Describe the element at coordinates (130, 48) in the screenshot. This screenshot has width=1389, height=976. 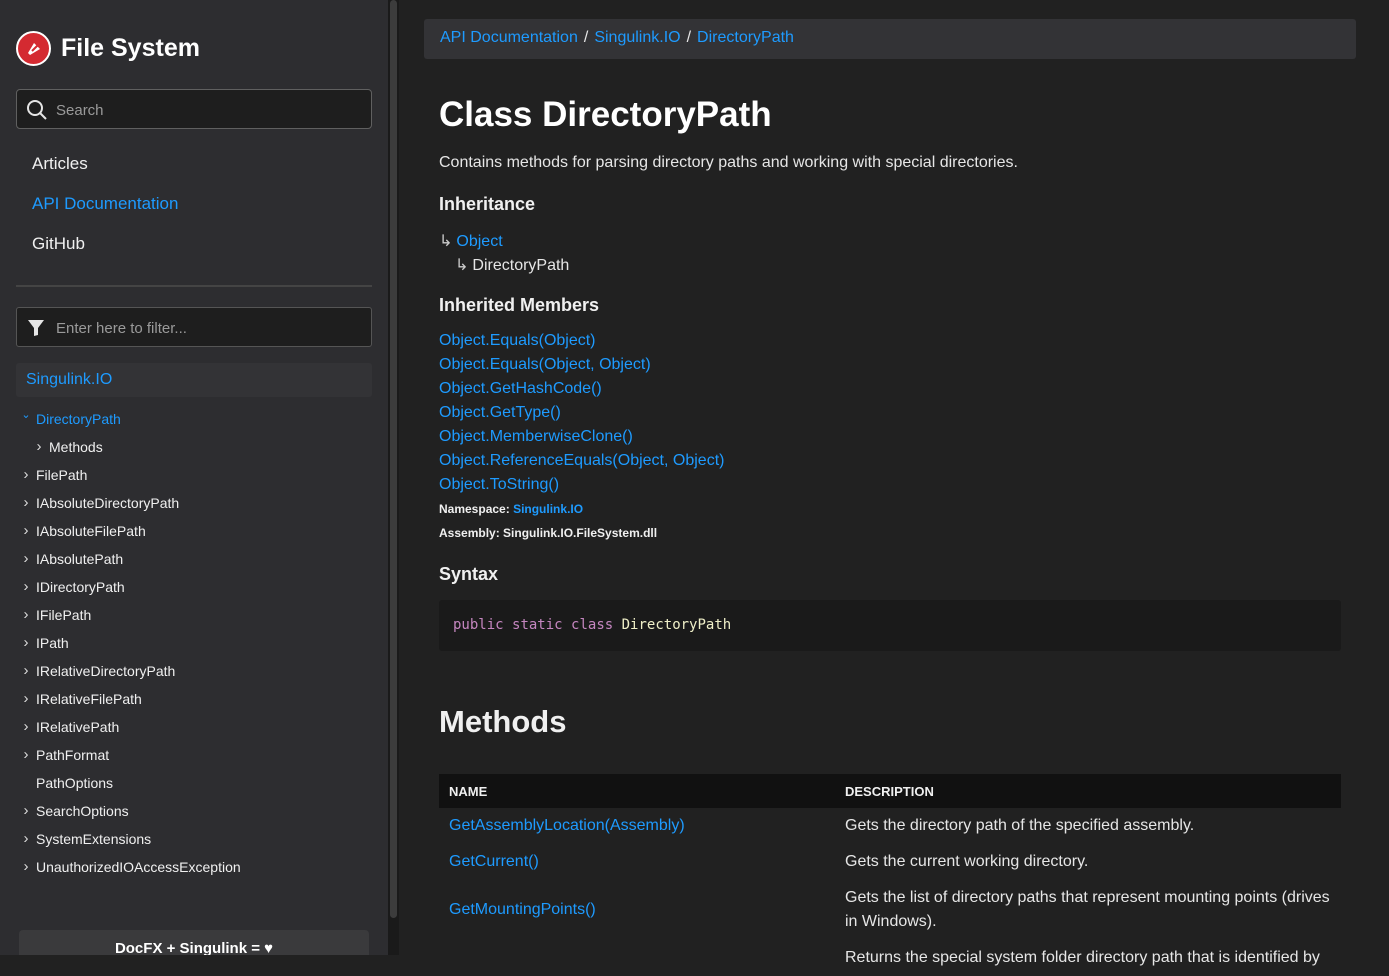
I see `app-title: File System` at that location.